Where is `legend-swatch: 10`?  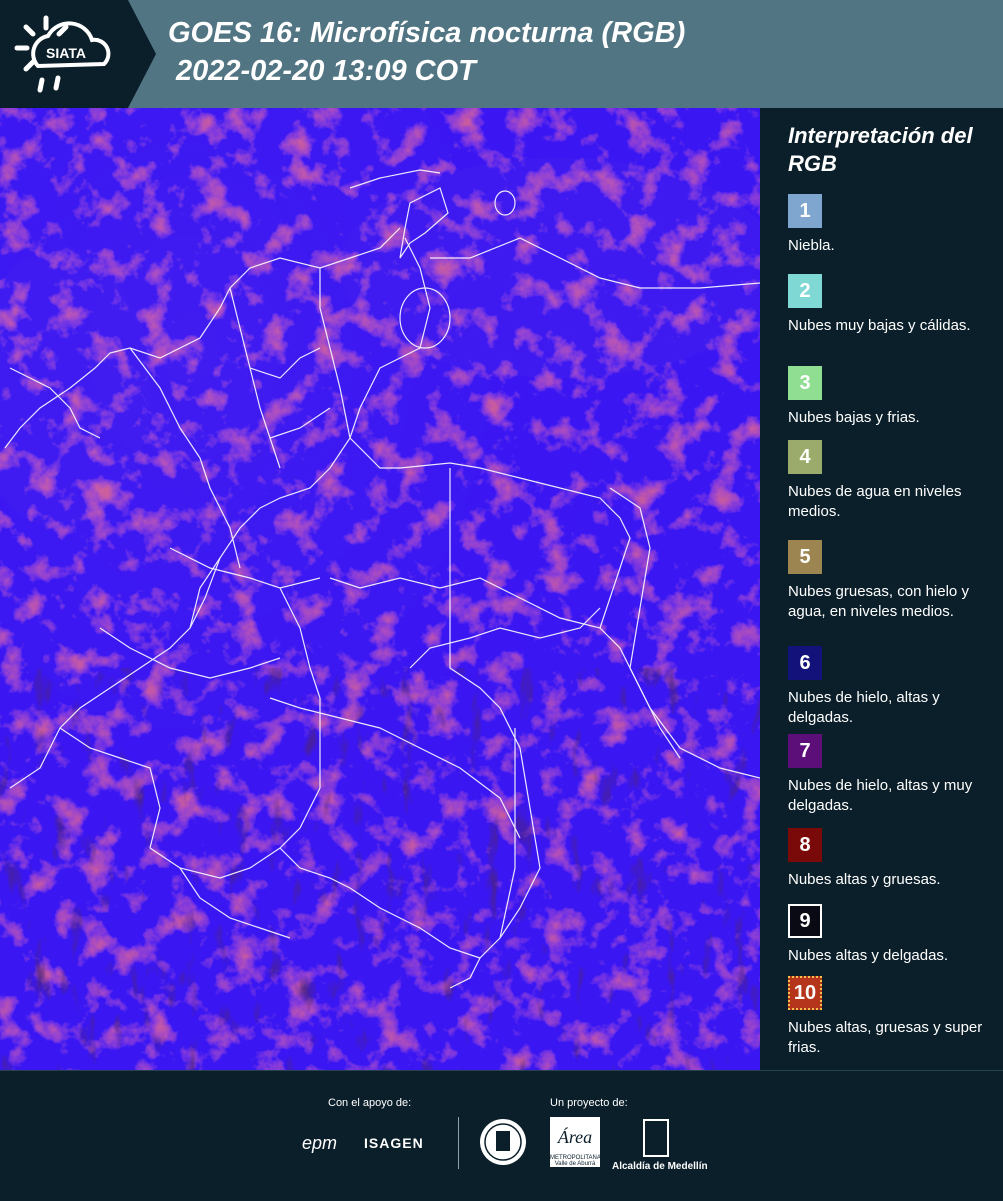
legend-swatch: 10 is located at coordinates (805, 993).